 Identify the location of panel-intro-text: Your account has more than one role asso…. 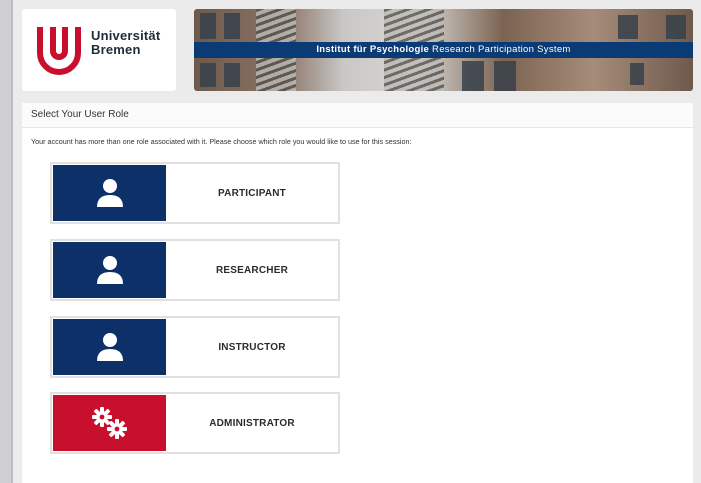
(221, 141).